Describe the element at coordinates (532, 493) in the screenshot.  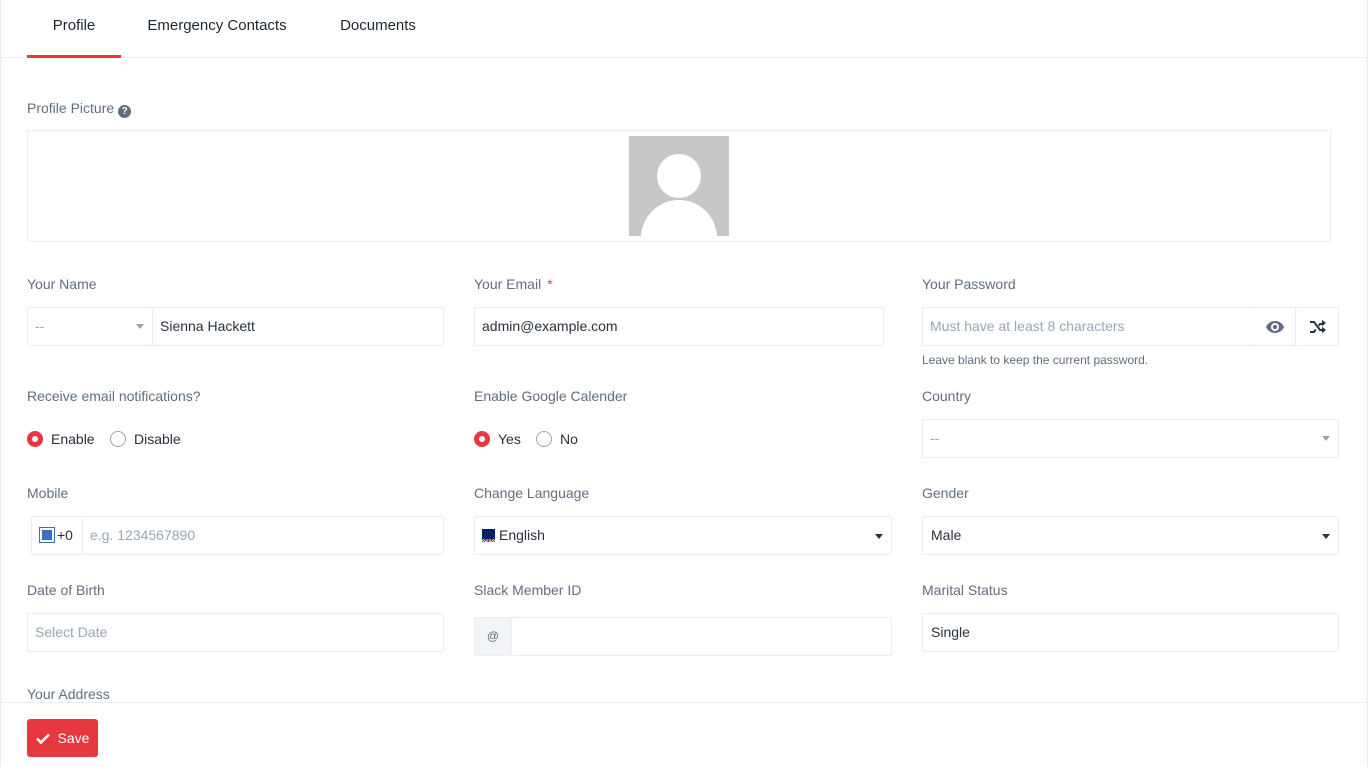
I see `language-label: Change Language` at that location.